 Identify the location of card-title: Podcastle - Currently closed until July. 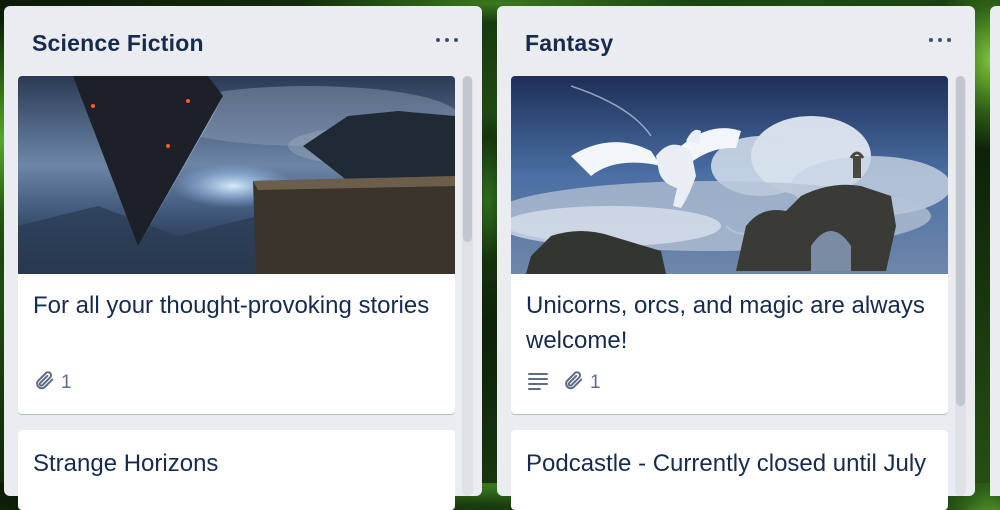
(726, 463).